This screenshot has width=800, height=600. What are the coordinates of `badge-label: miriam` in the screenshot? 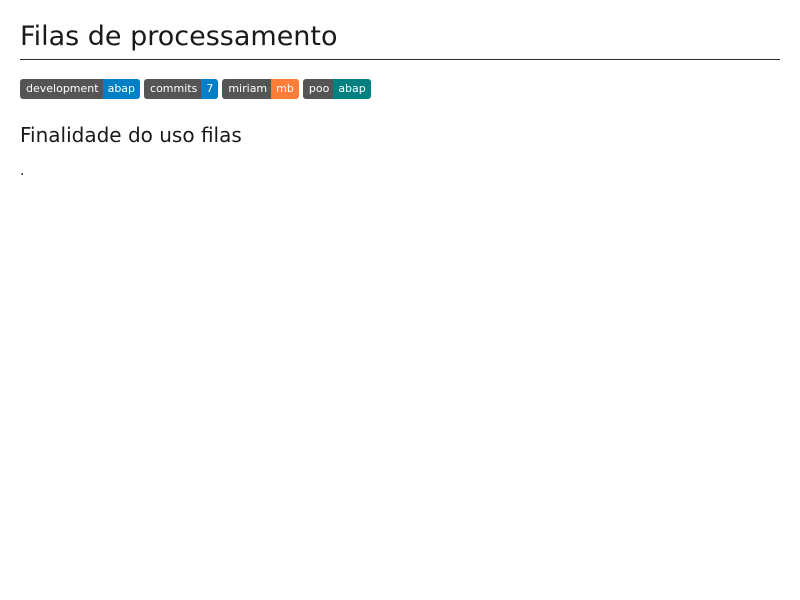 It's located at (247, 89).